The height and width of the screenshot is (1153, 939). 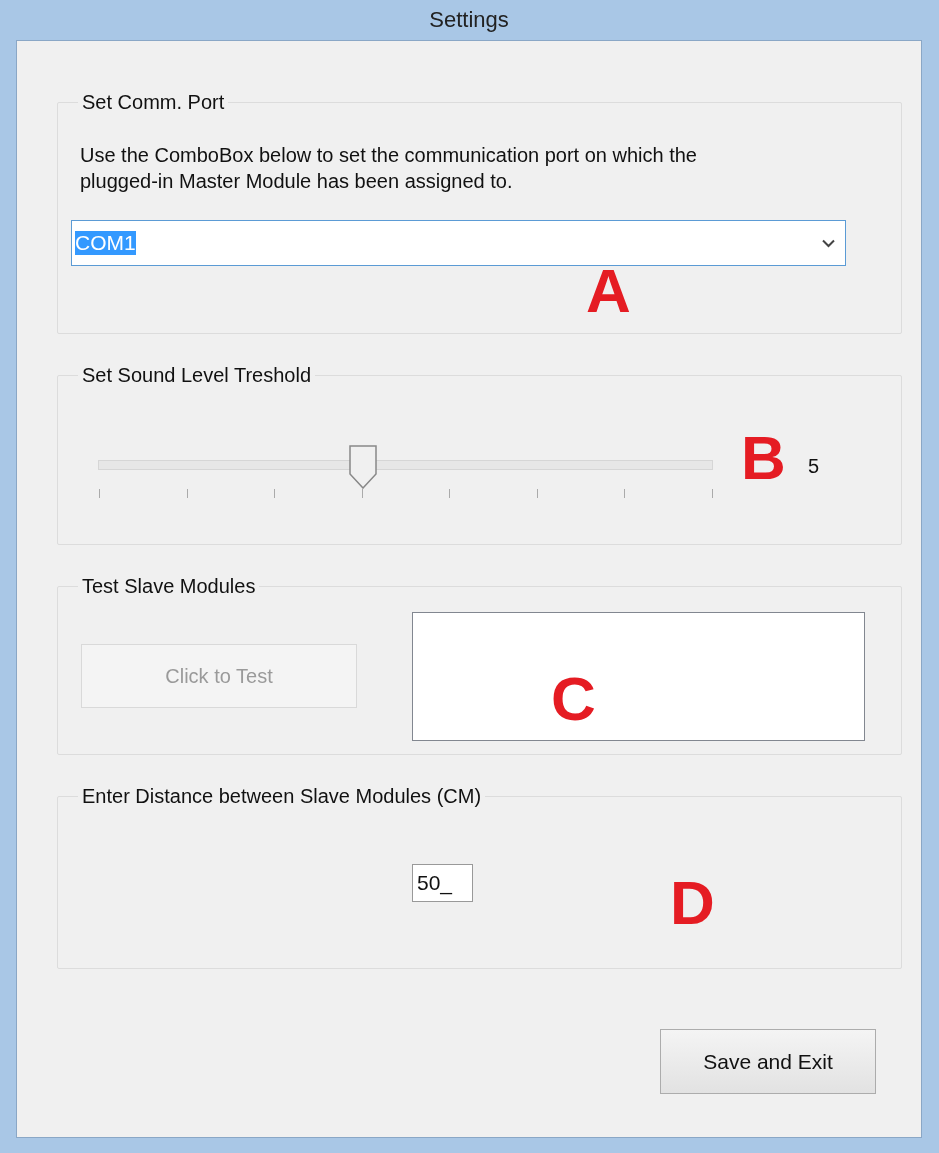 I want to click on group-legend: Set Comm. Port, so click(x=153, y=102).